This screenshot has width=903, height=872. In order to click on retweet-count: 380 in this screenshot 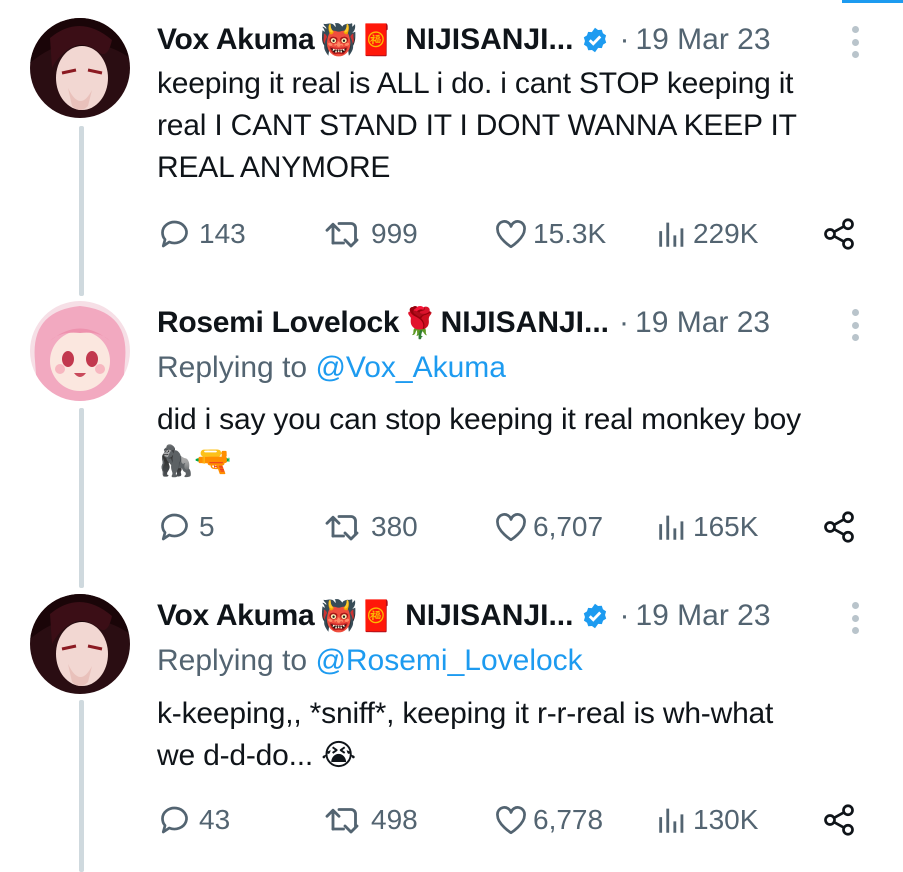, I will do `click(394, 526)`.